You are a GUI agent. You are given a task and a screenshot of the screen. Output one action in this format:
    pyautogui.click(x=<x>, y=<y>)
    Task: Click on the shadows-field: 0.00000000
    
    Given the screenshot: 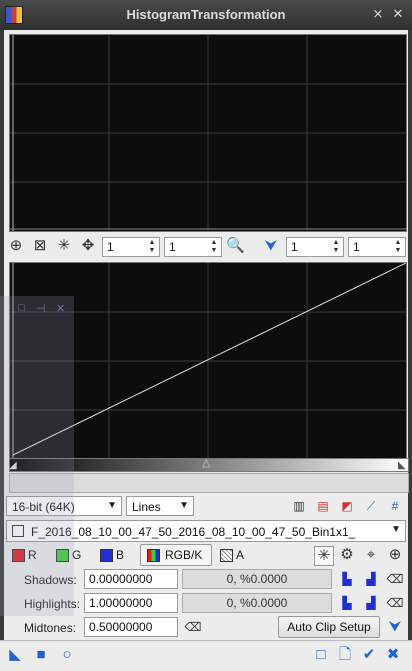 What is the action you would take?
    pyautogui.click(x=131, y=579)
    